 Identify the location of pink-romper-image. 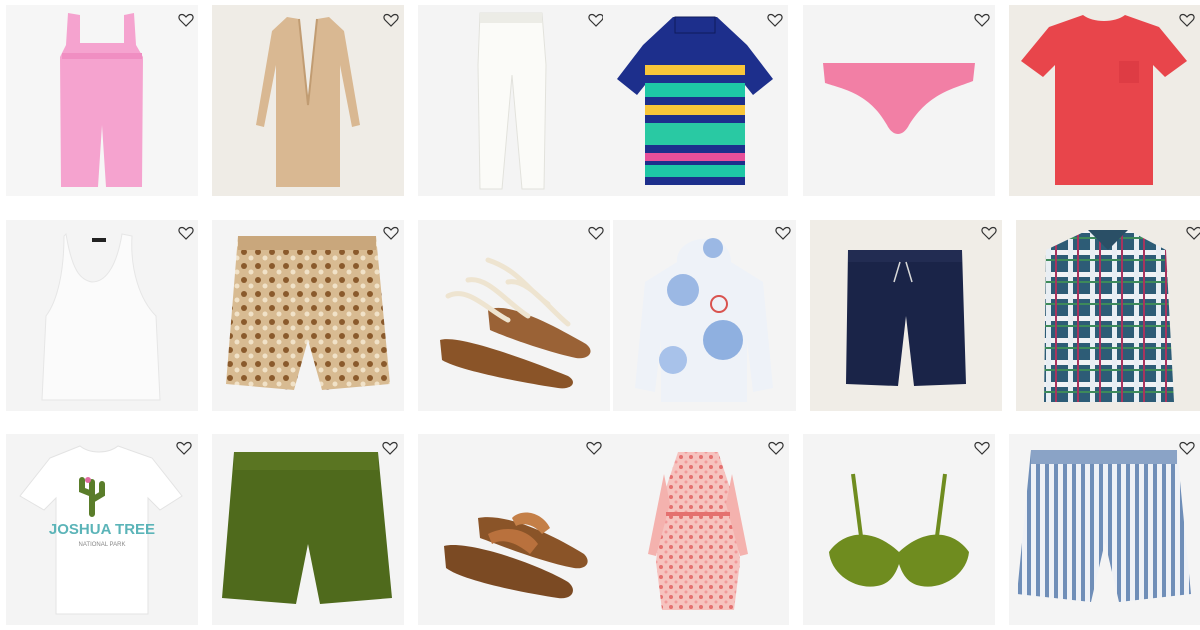
(101, 100).